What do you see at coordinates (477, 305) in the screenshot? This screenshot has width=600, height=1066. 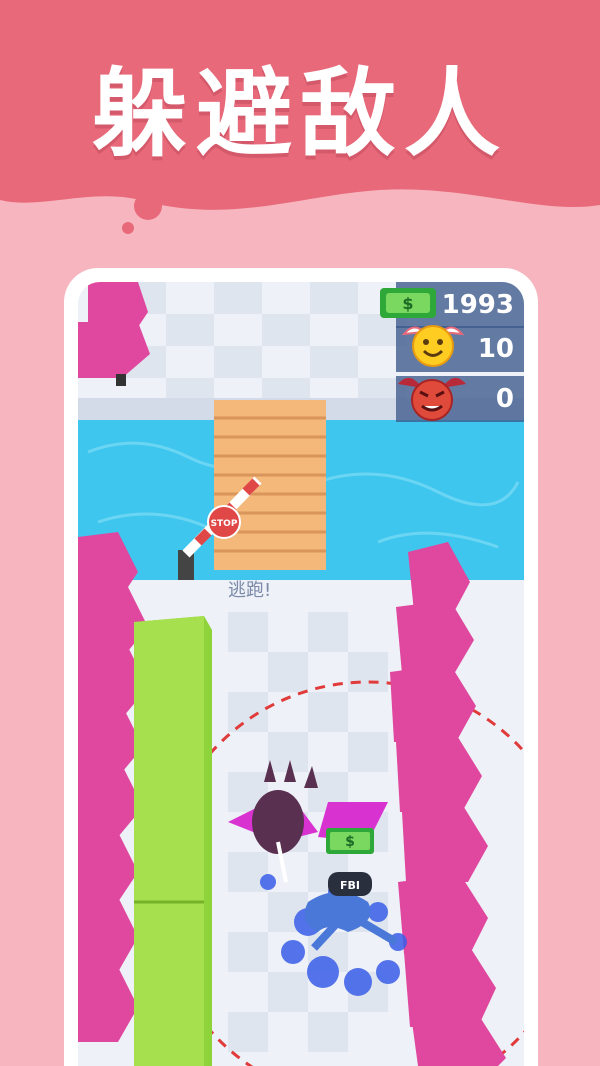 I see `cash-count: 1993` at bounding box center [477, 305].